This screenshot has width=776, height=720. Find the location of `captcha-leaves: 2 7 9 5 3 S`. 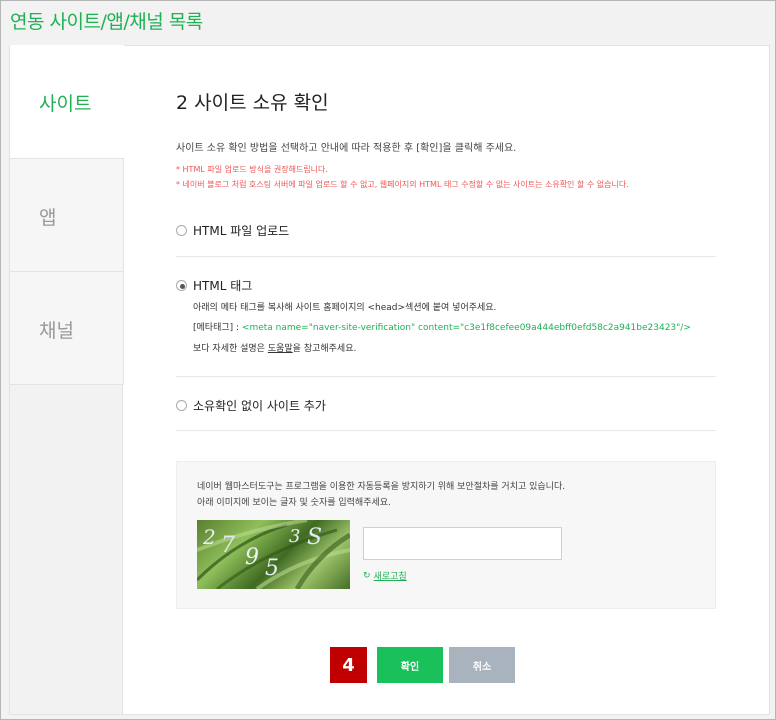

captcha-leaves: 2 7 9 5 3 S is located at coordinates (273, 554).